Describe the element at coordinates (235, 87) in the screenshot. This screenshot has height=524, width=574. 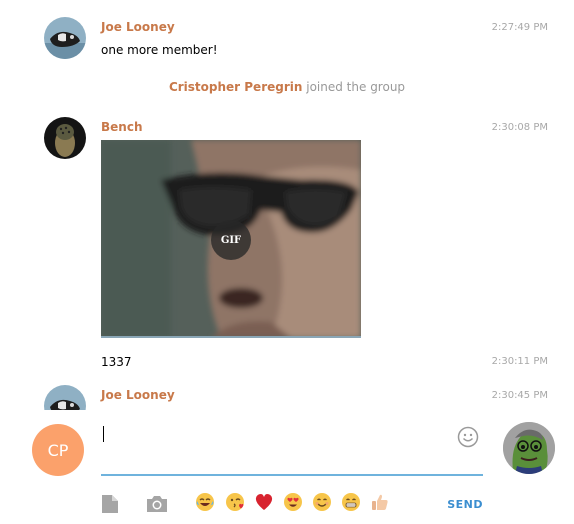
I see `service-user-name: Cristopher Peregrin` at that location.